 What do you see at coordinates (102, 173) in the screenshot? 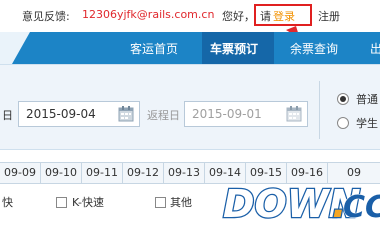
I see `date-tab: 09-11` at bounding box center [102, 173].